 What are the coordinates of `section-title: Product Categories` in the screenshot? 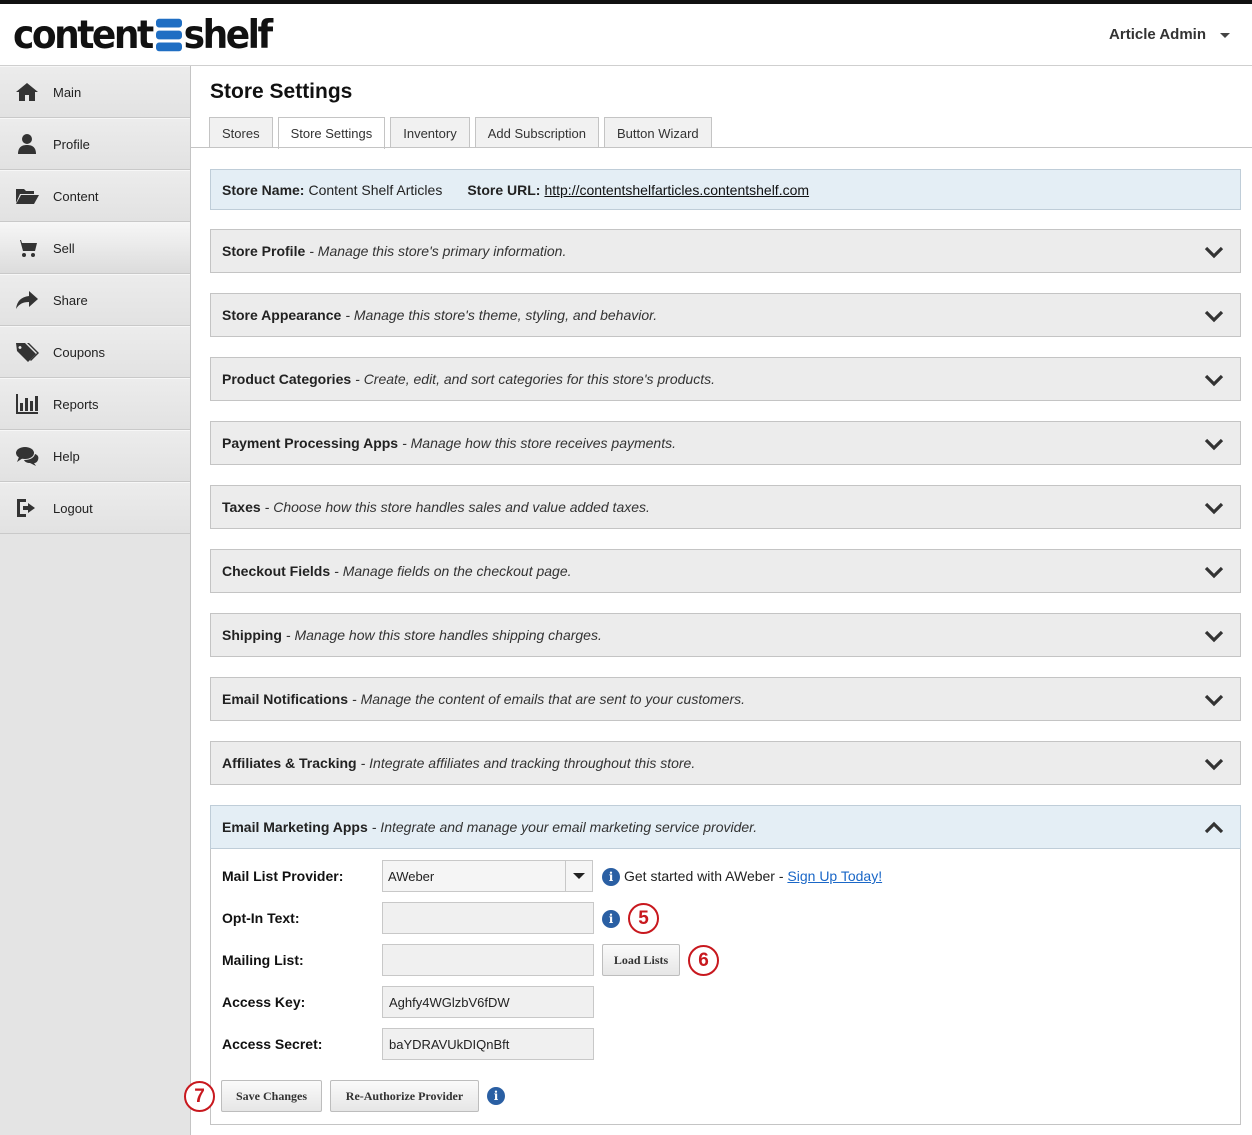 It's located at (287, 379).